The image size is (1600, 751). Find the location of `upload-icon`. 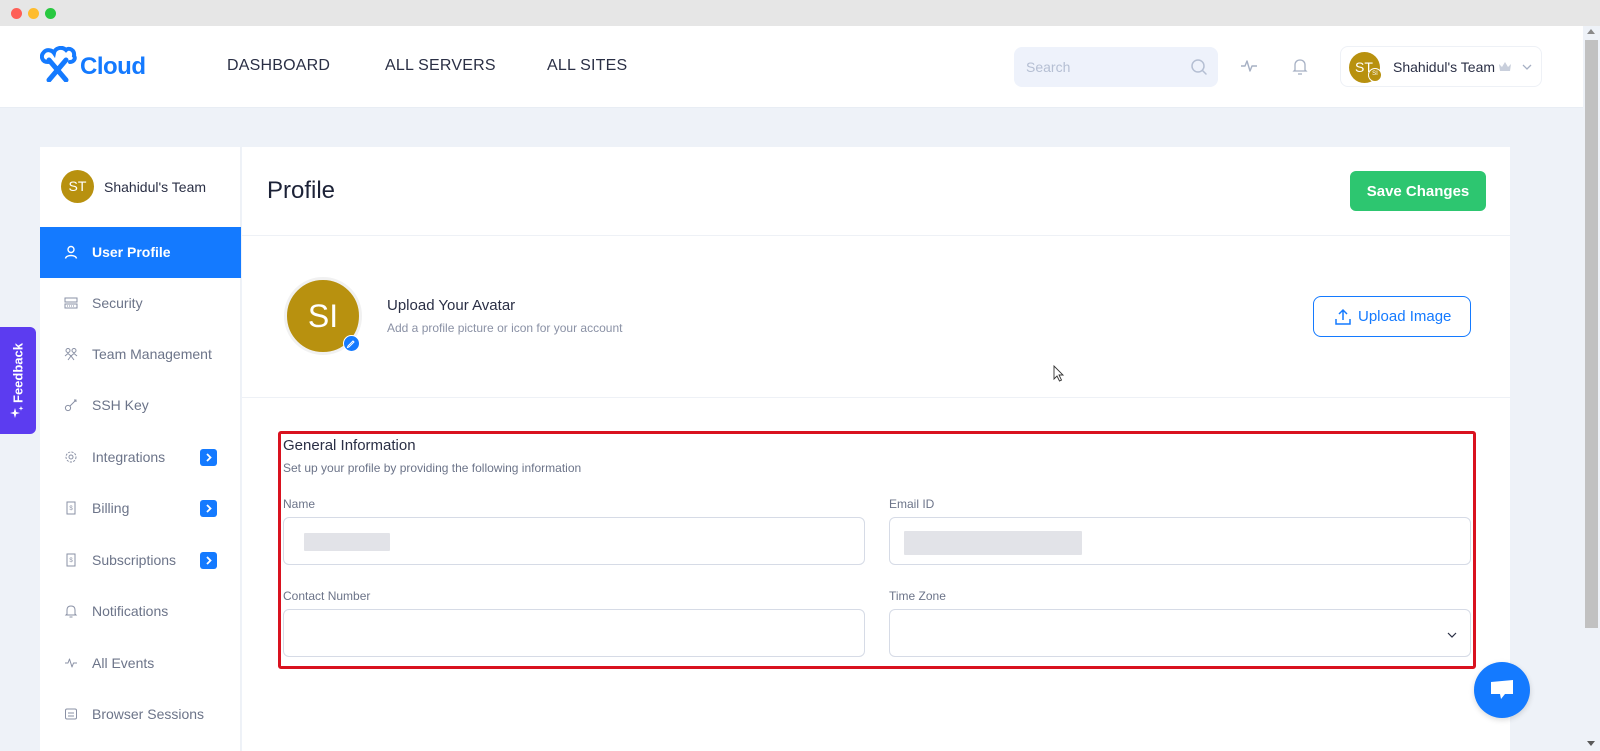

upload-icon is located at coordinates (1343, 319).